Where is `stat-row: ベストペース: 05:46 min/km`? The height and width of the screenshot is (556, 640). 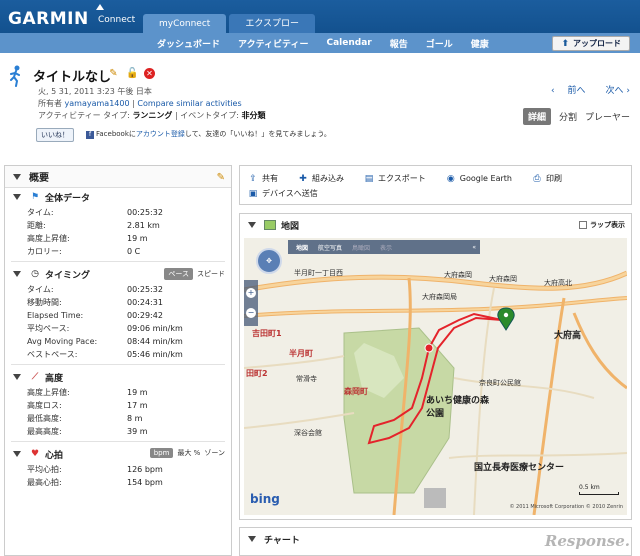
stat-row: ベストペース: 05:46 min/km is located at coordinates (105, 354).